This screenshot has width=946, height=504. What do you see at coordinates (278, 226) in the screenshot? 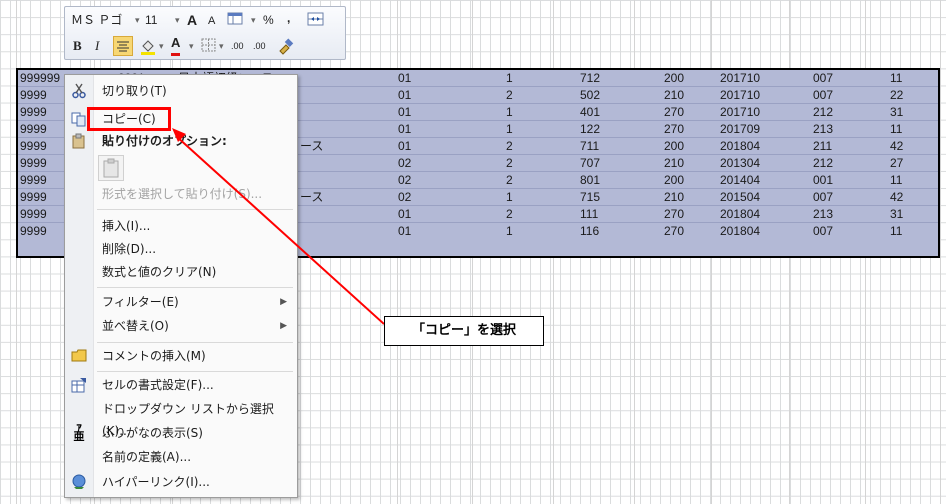
I see `annotation-arrow` at bounding box center [278, 226].